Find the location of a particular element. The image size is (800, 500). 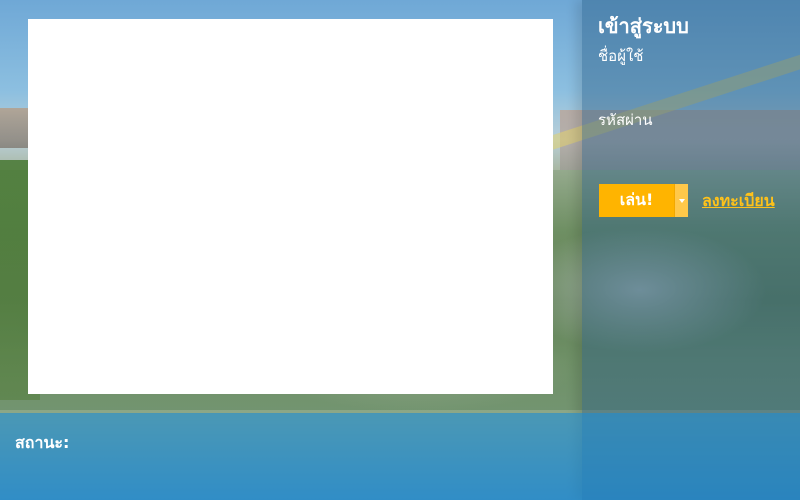

chevron-down-icon is located at coordinates (681, 200).